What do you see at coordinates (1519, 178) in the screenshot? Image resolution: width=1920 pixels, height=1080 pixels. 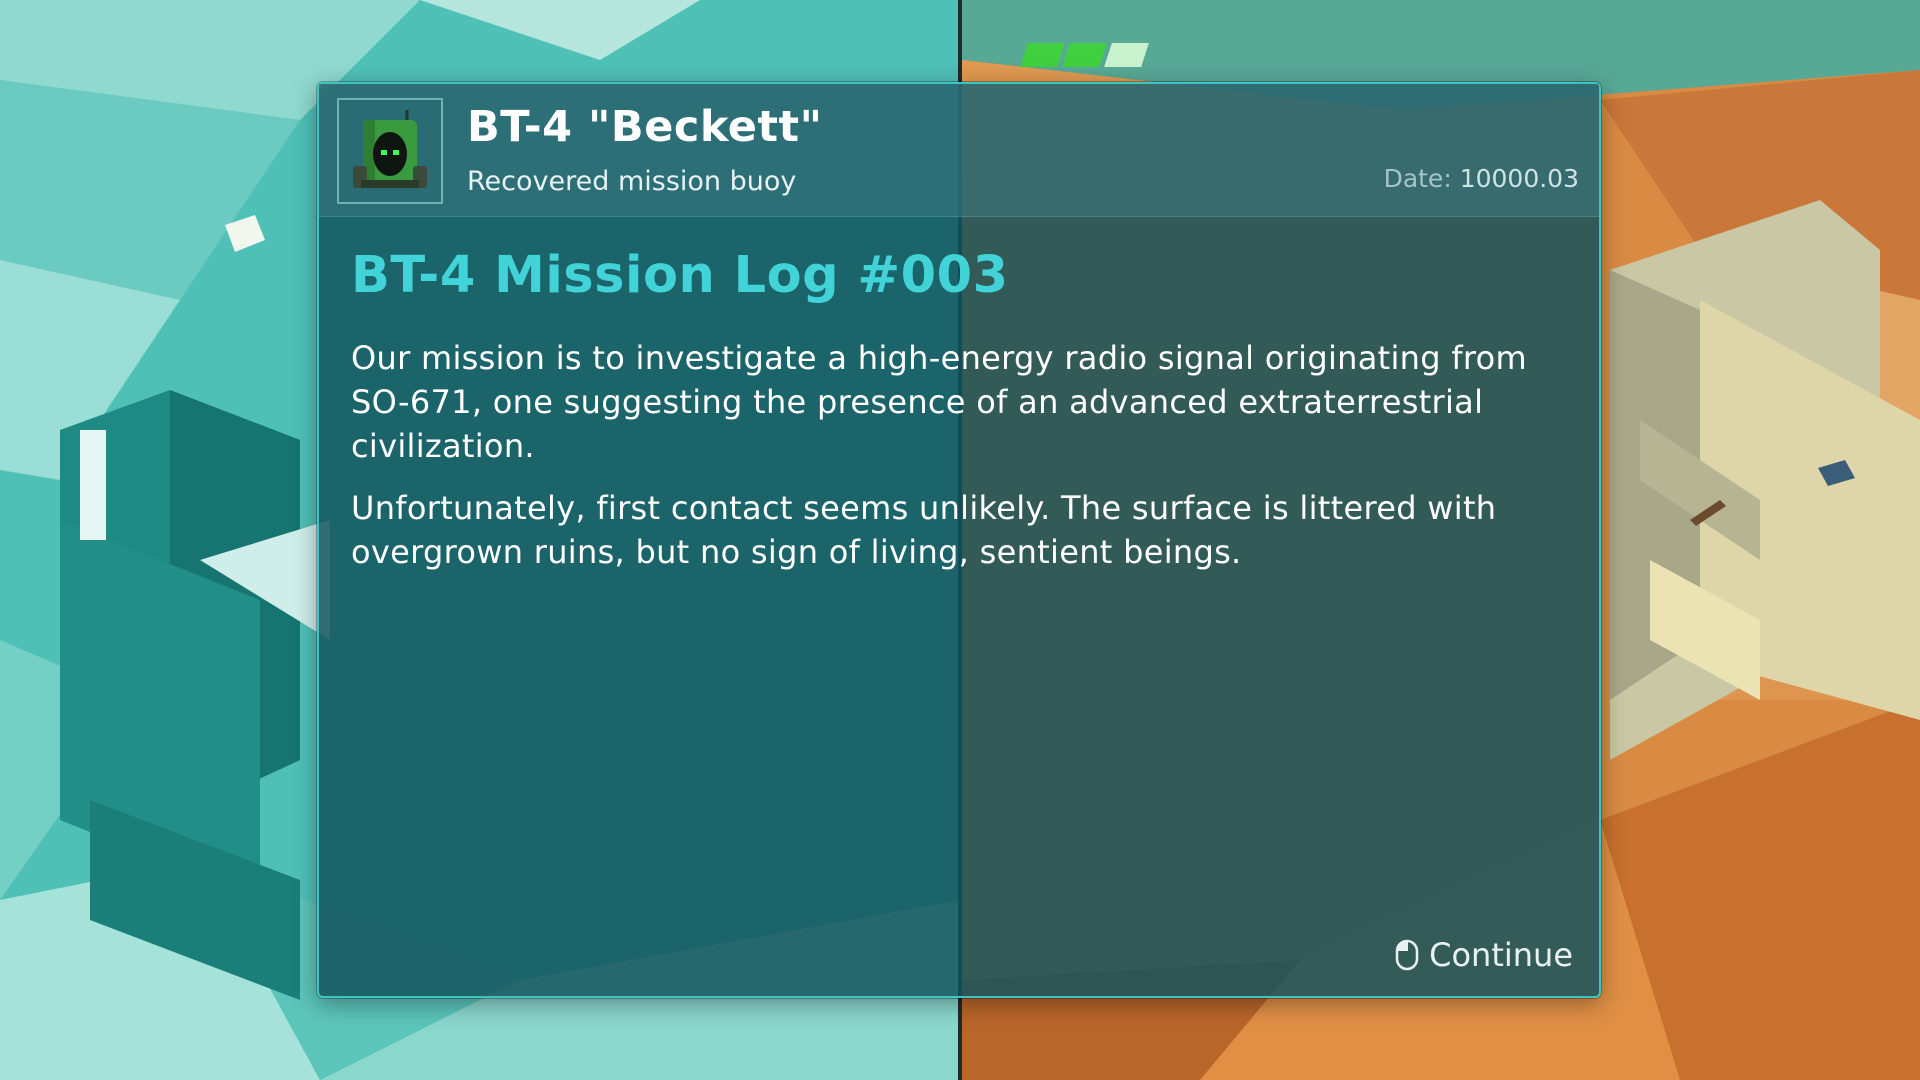 I see `date-value: 10000.03` at bounding box center [1519, 178].